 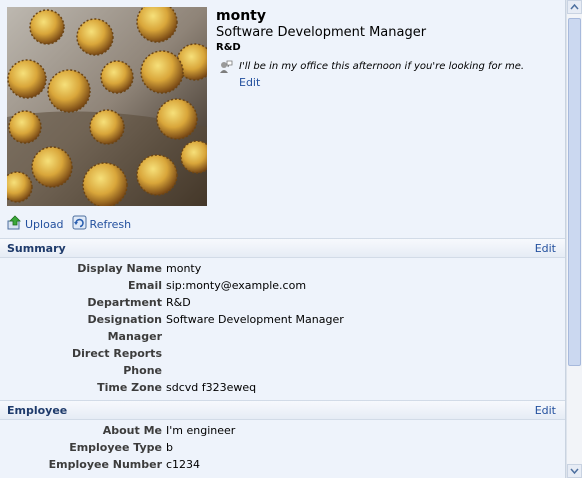 I want to click on vertical-scrollbar, so click(x=574, y=239).